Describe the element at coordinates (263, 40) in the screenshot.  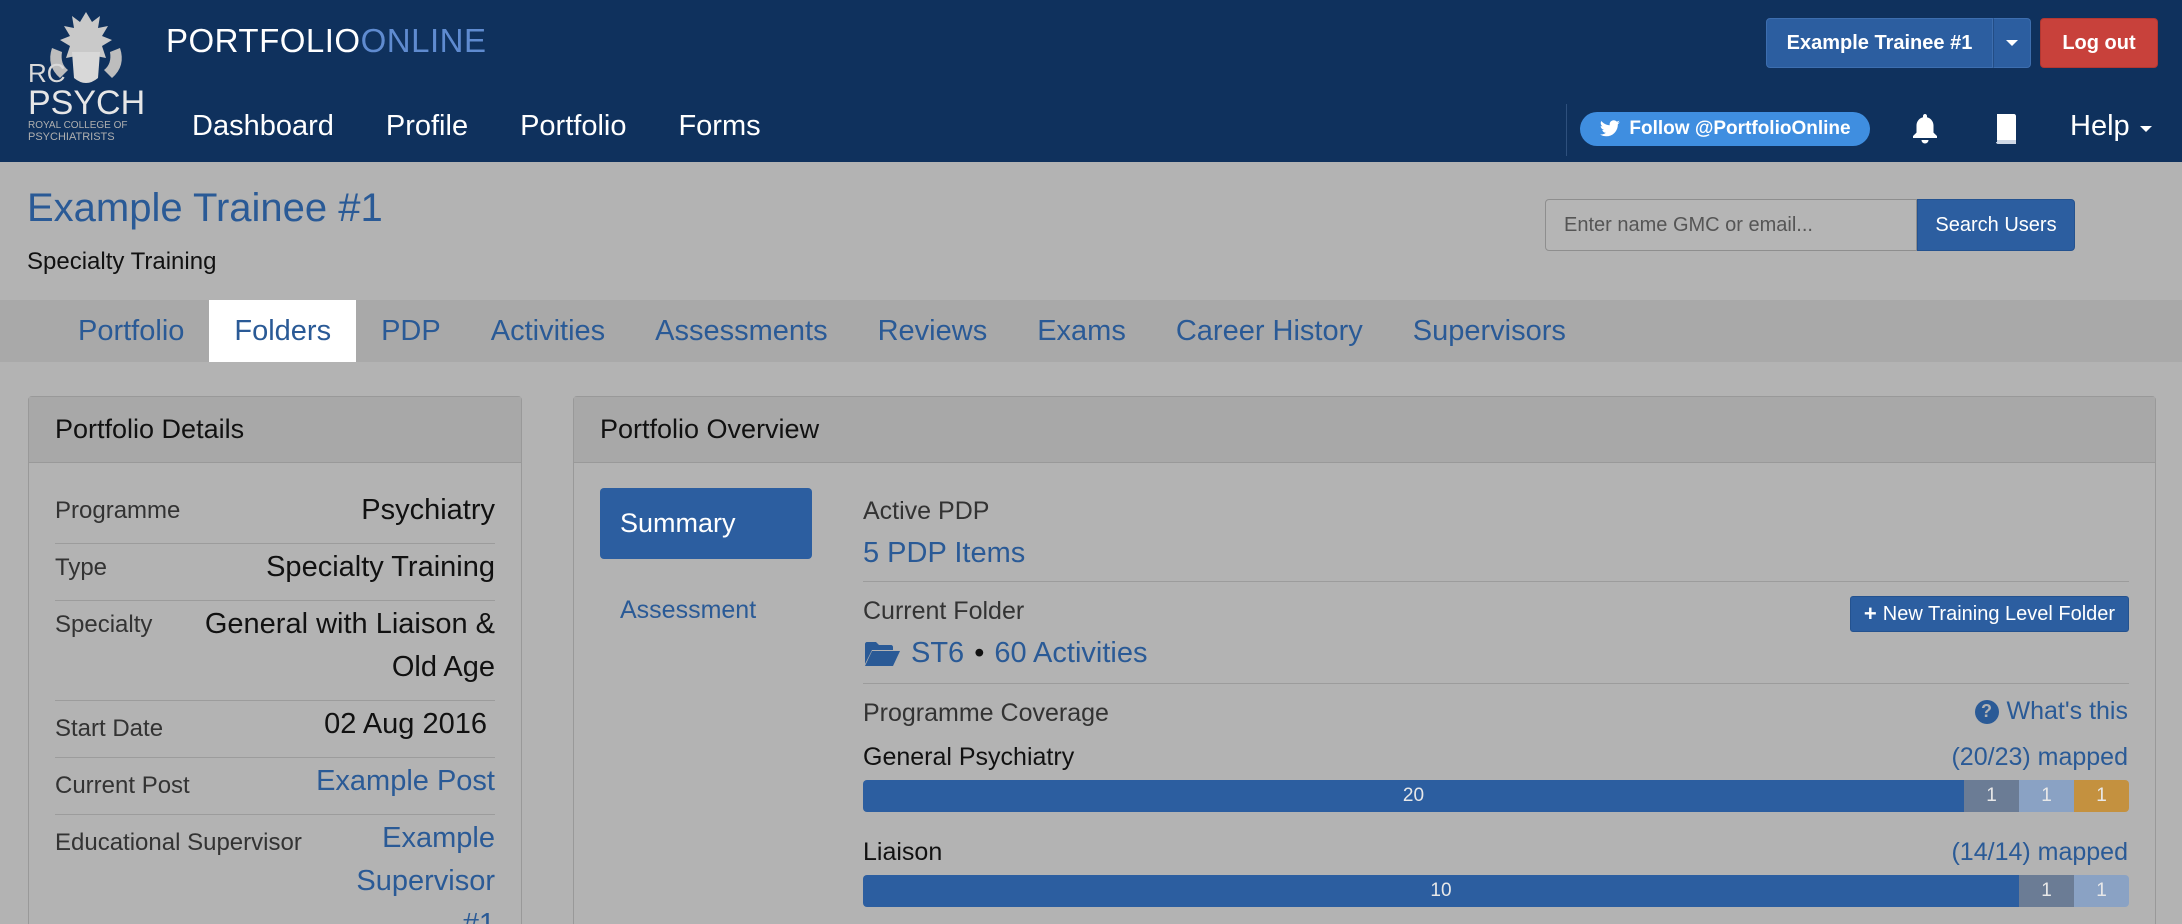
I see `brand-part-portfolio: PORTFOLIO` at that location.